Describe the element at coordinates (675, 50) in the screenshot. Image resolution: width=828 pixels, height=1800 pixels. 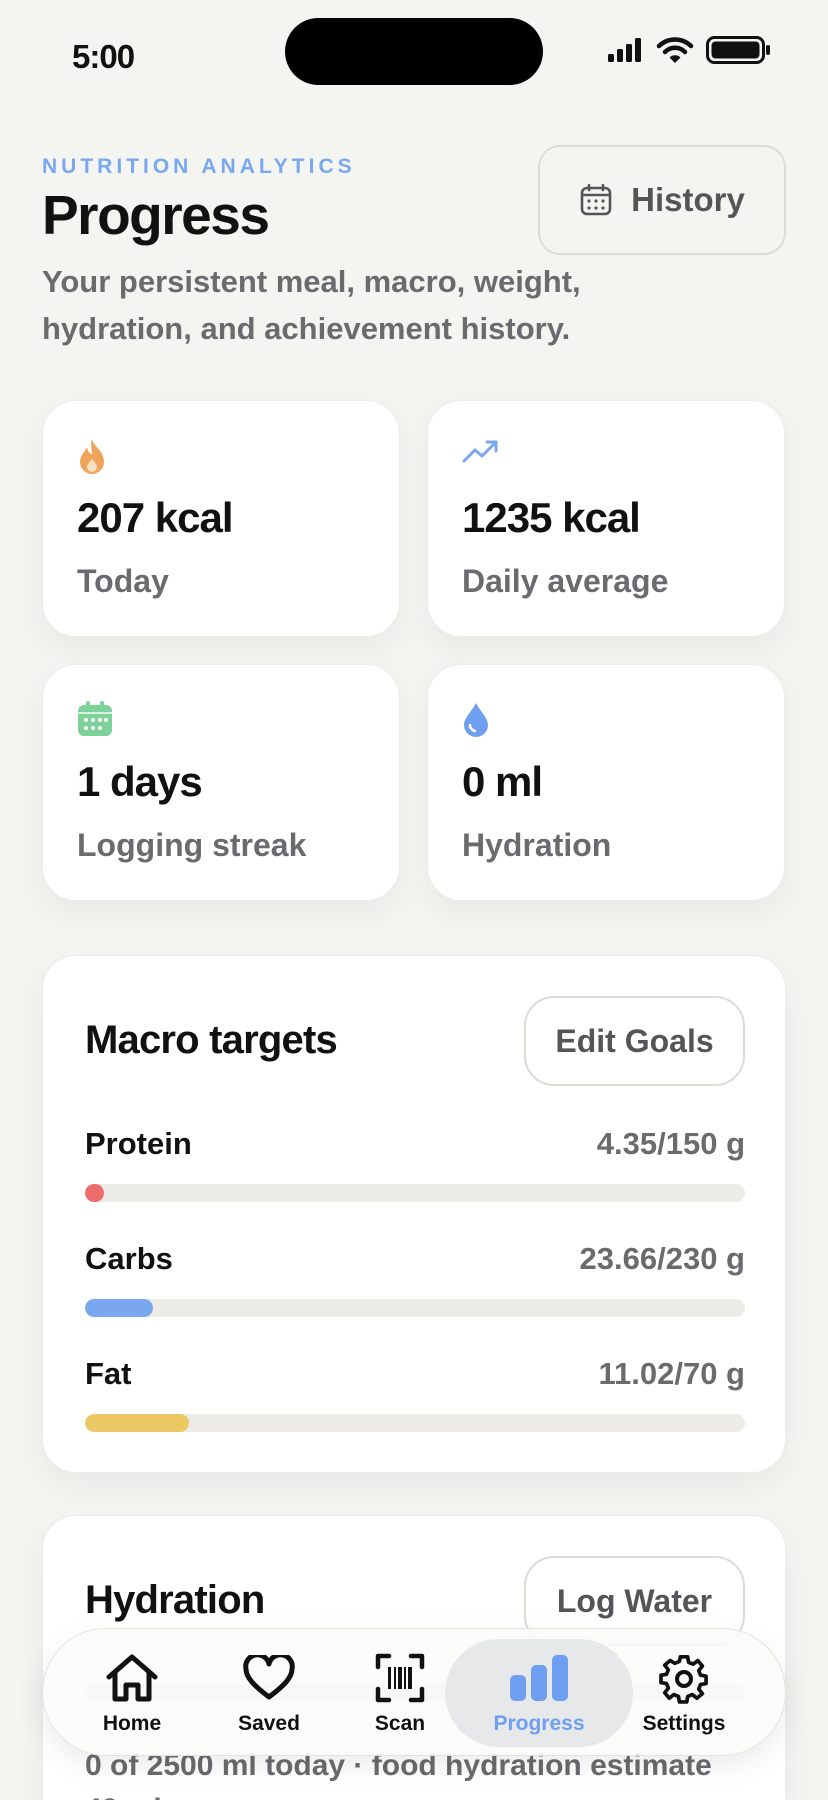
I see `wifi-icon` at that location.